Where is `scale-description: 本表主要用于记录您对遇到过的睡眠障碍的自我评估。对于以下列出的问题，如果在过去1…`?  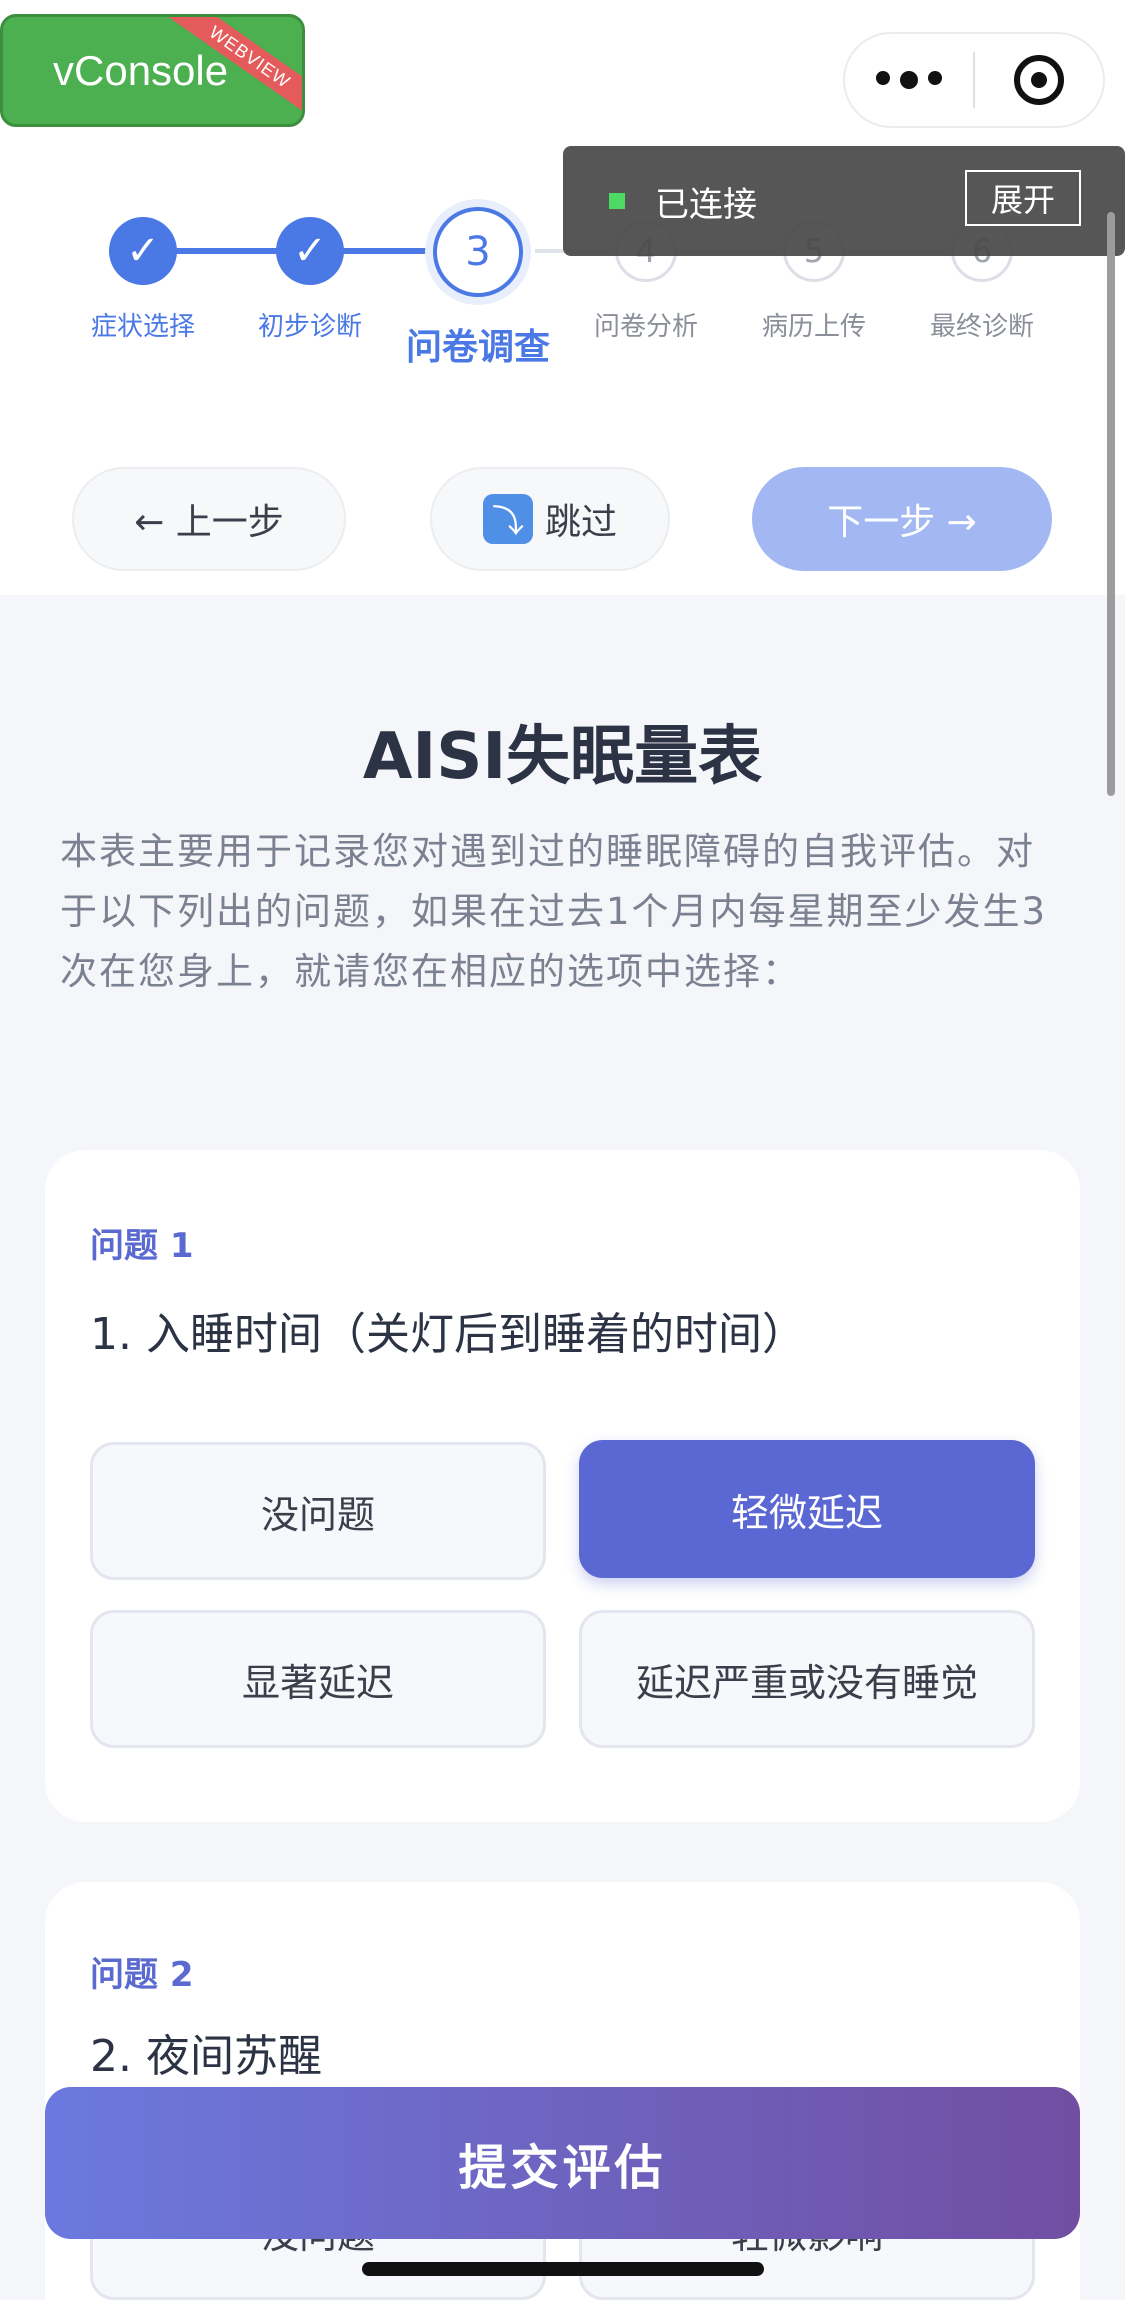 scale-description: 本表主要用于记录您对遇到过的睡眠障碍的自我评估。对于以下列出的问题，如果在过去1… is located at coordinates (554, 911).